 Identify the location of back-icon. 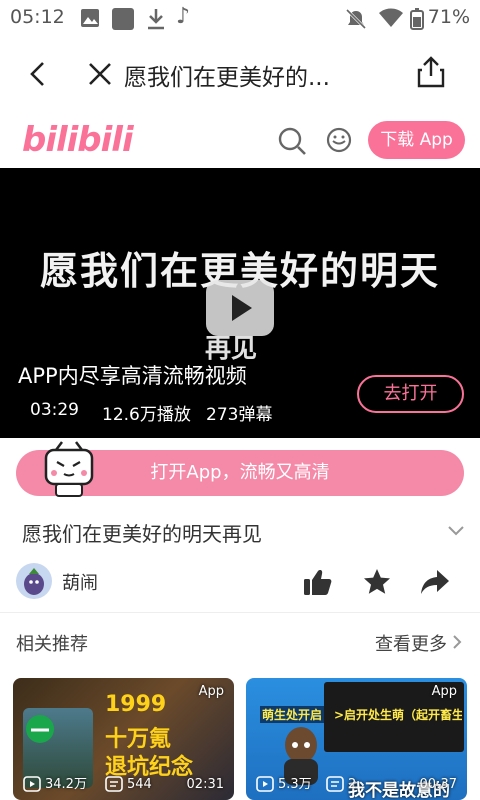
(38, 74).